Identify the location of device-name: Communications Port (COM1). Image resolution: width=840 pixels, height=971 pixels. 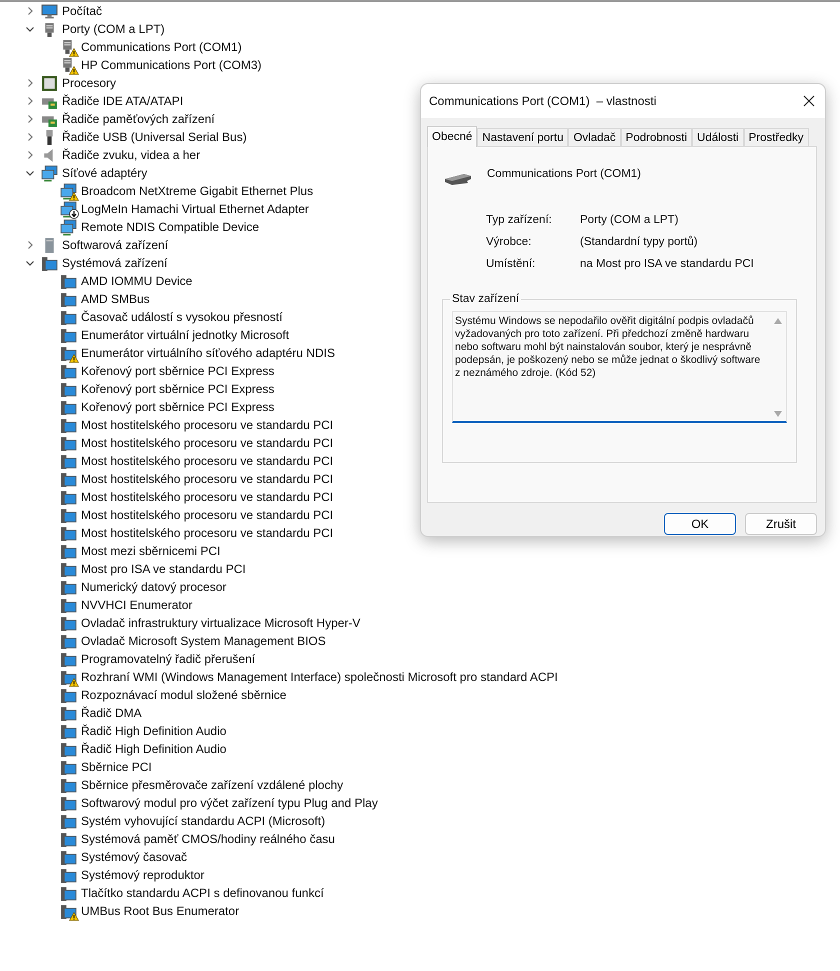
(564, 174).